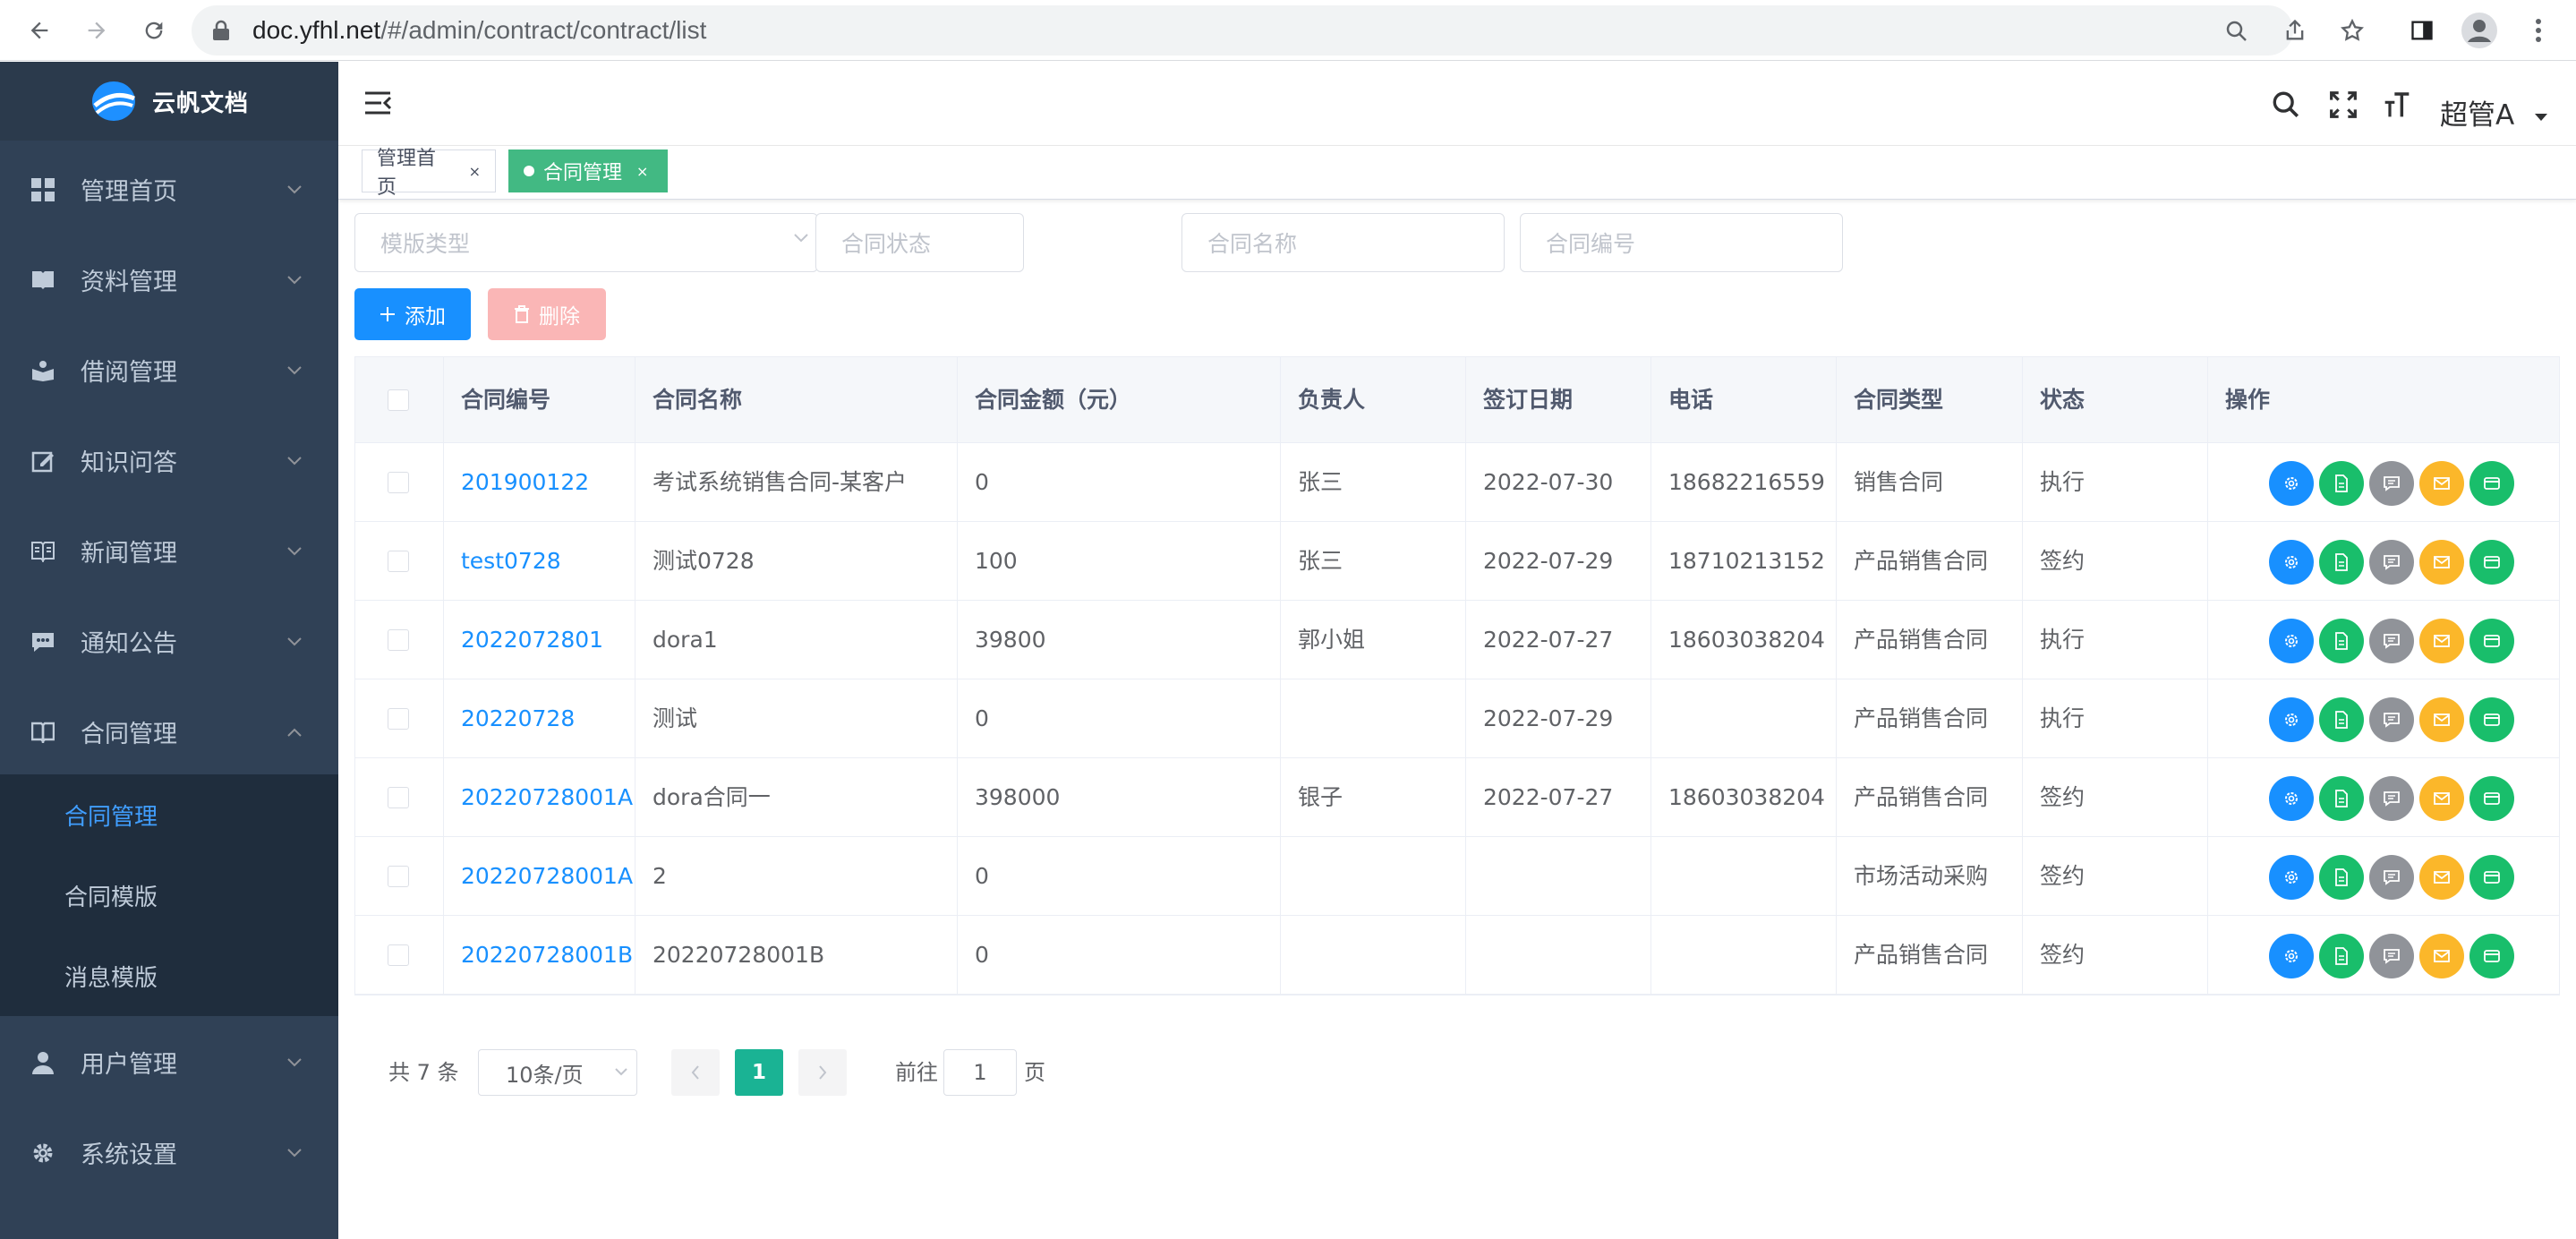 Image resolution: width=2576 pixels, height=1239 pixels. Describe the element at coordinates (2479, 30) in the screenshot. I see `profile-icon` at that location.